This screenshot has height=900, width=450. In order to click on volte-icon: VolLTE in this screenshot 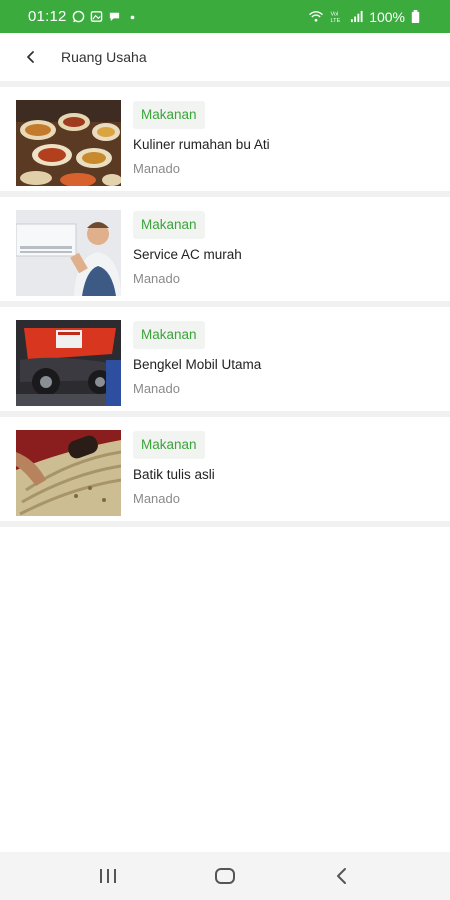, I will do `click(336, 17)`.